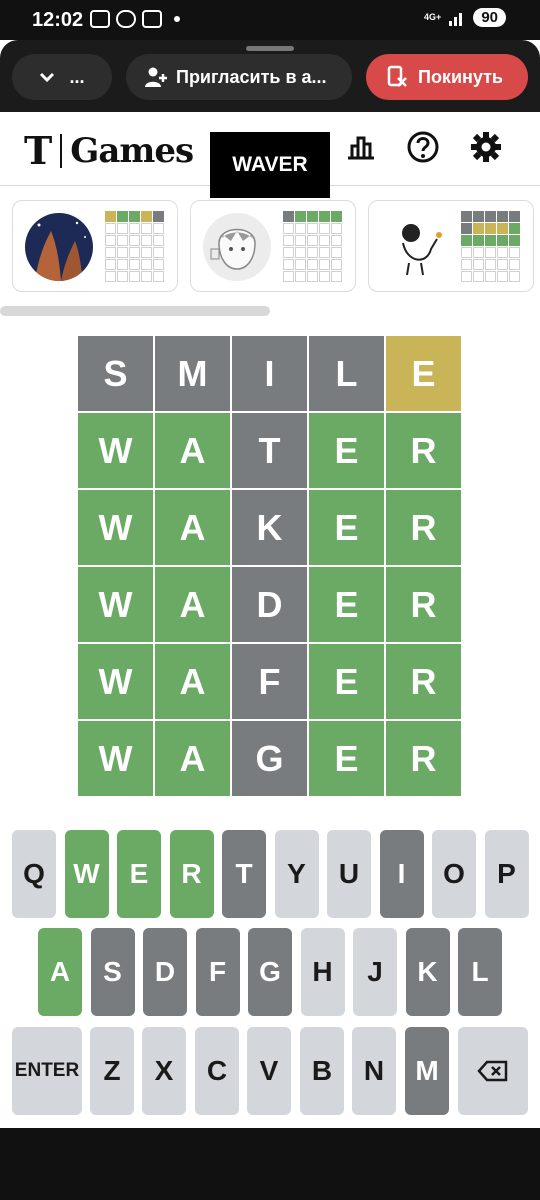 Image resolution: width=540 pixels, height=1200 pixels. I want to click on board-tile: D, so click(269, 604).